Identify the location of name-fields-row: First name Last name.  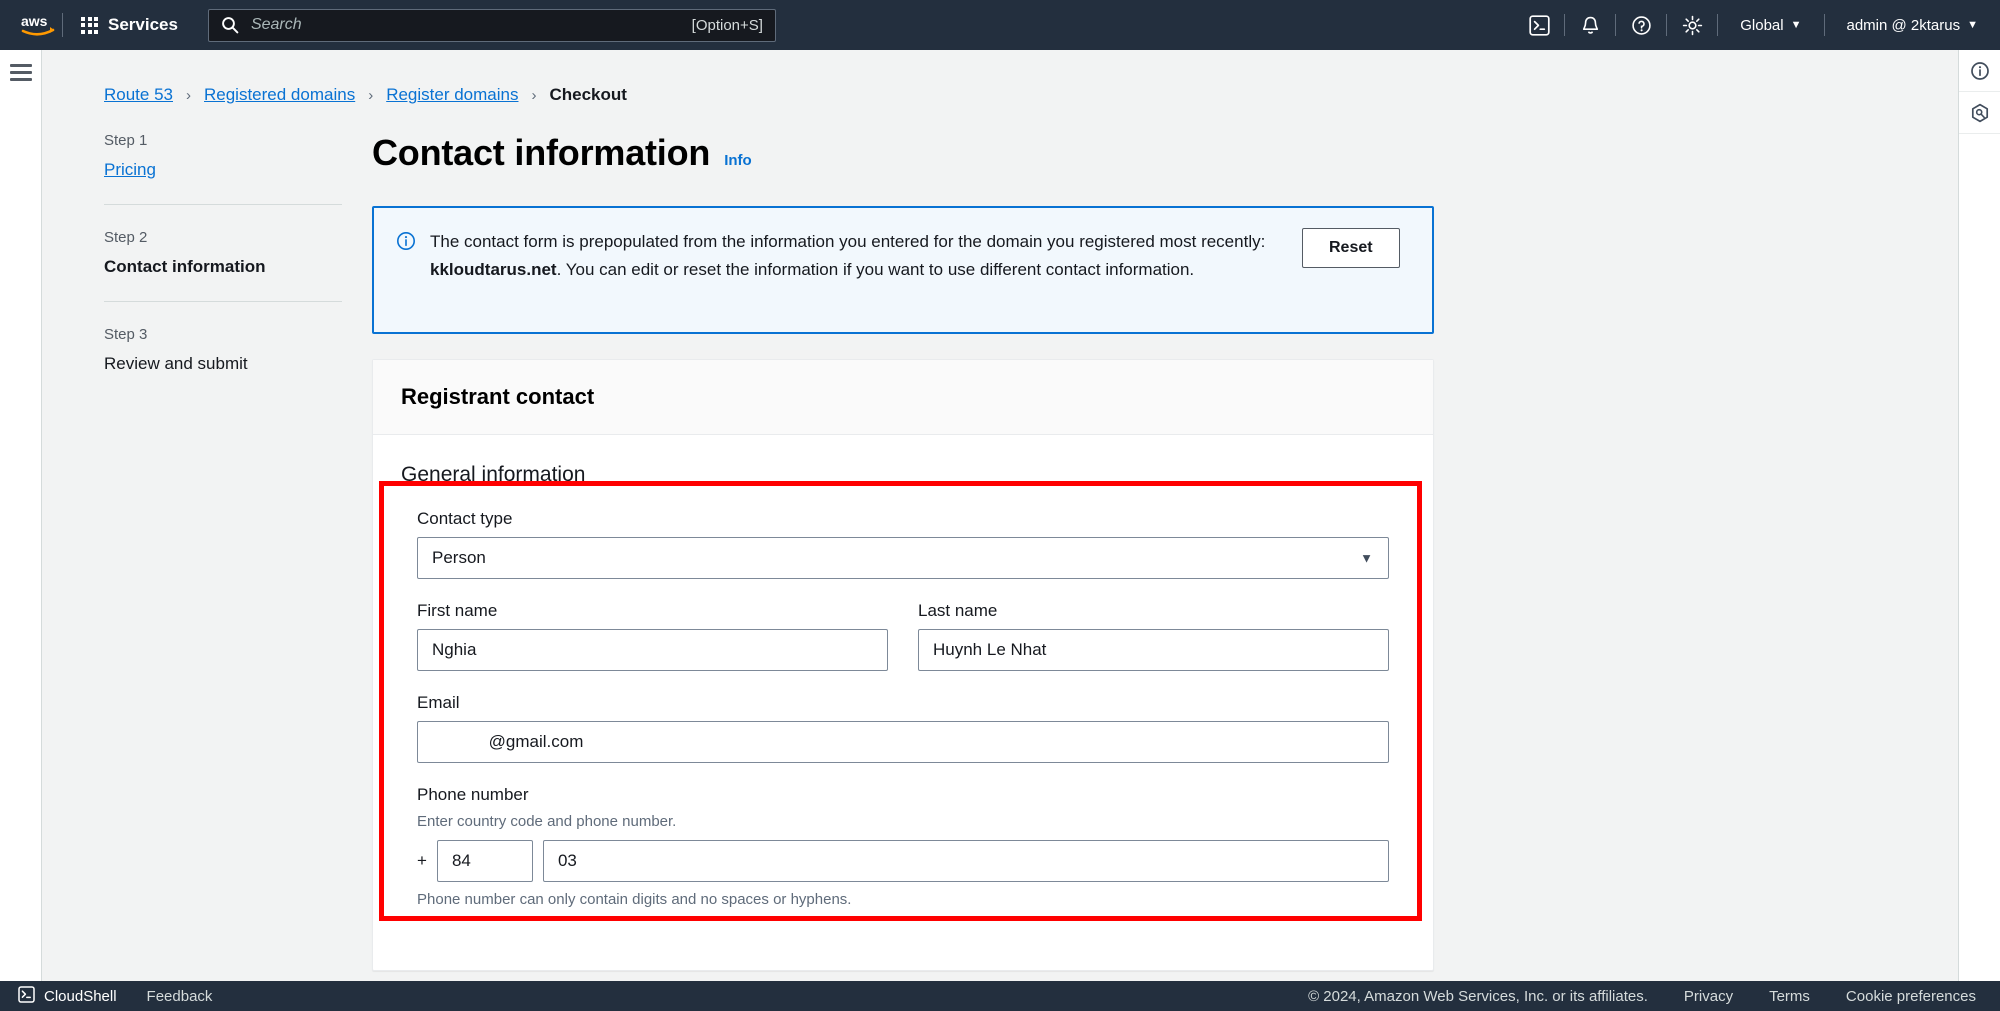
(903, 636).